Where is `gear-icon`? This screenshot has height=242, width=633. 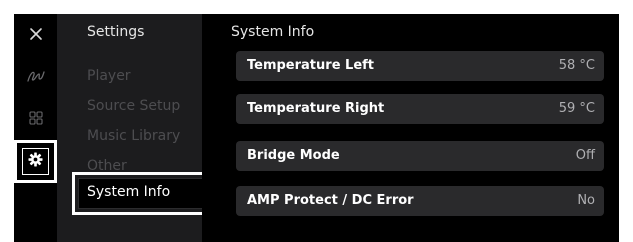 gear-icon is located at coordinates (35, 161).